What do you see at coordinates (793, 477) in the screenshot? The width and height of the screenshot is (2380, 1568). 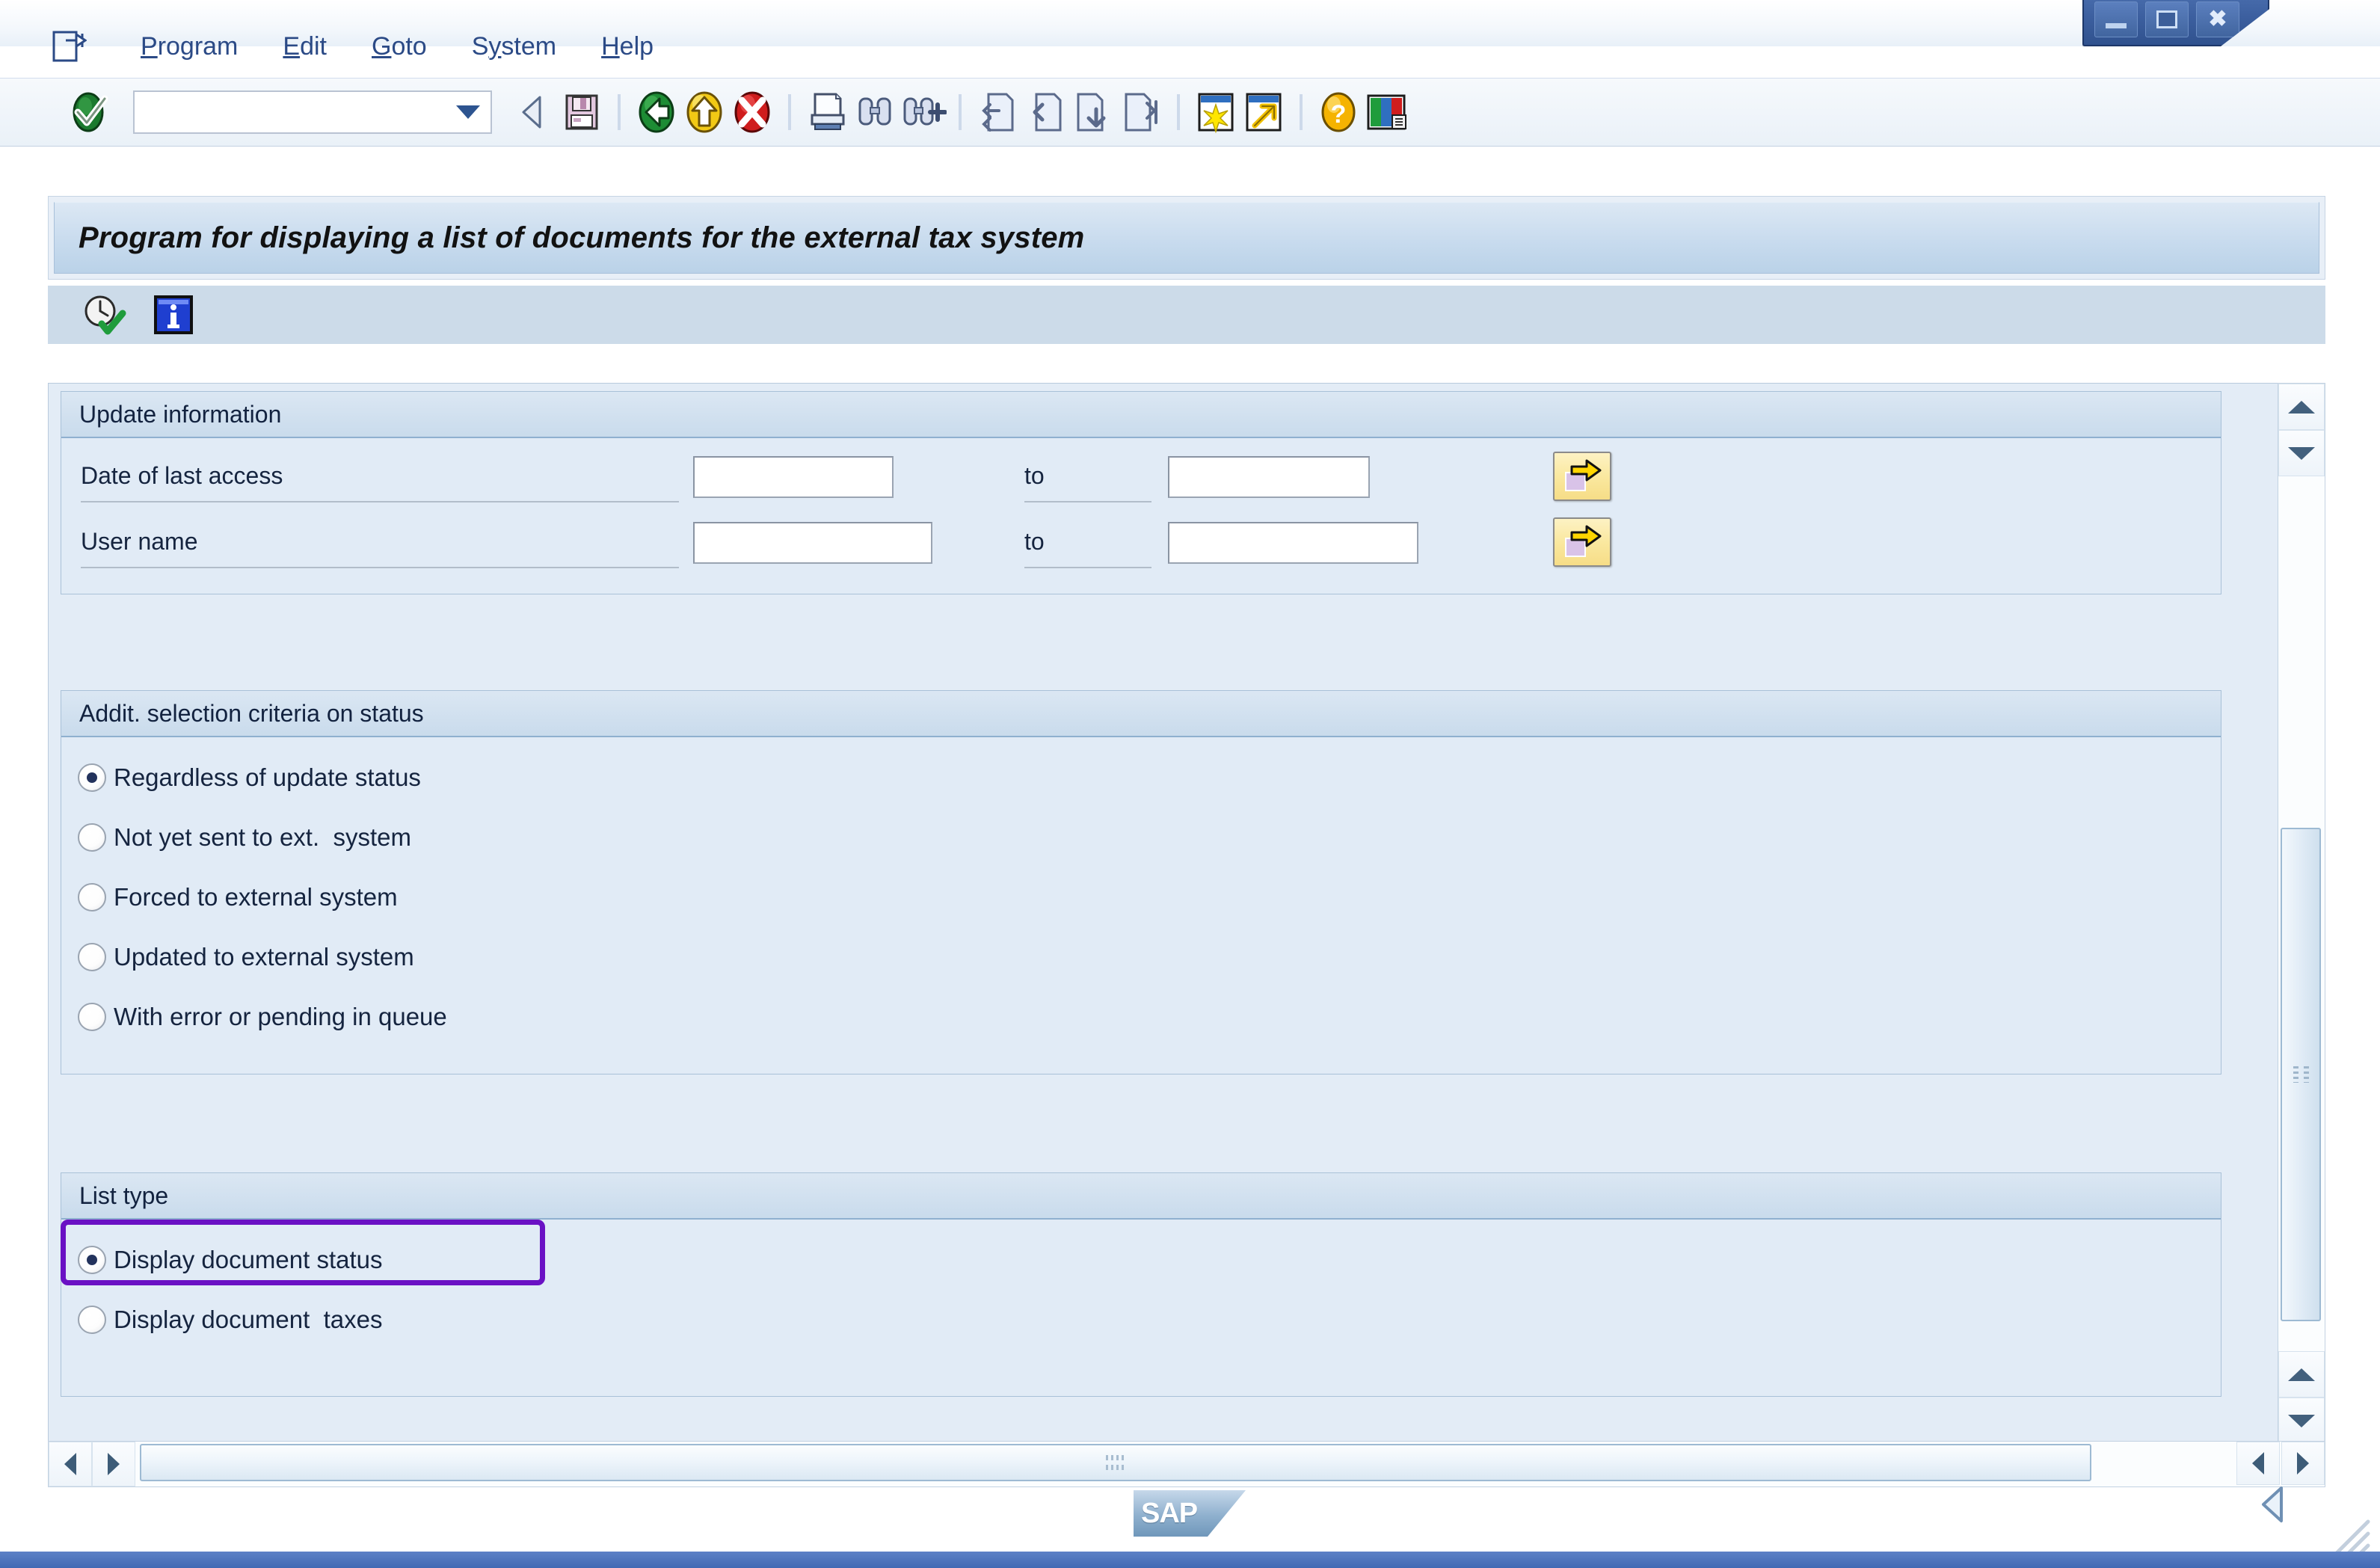 I see `input-date-from` at bounding box center [793, 477].